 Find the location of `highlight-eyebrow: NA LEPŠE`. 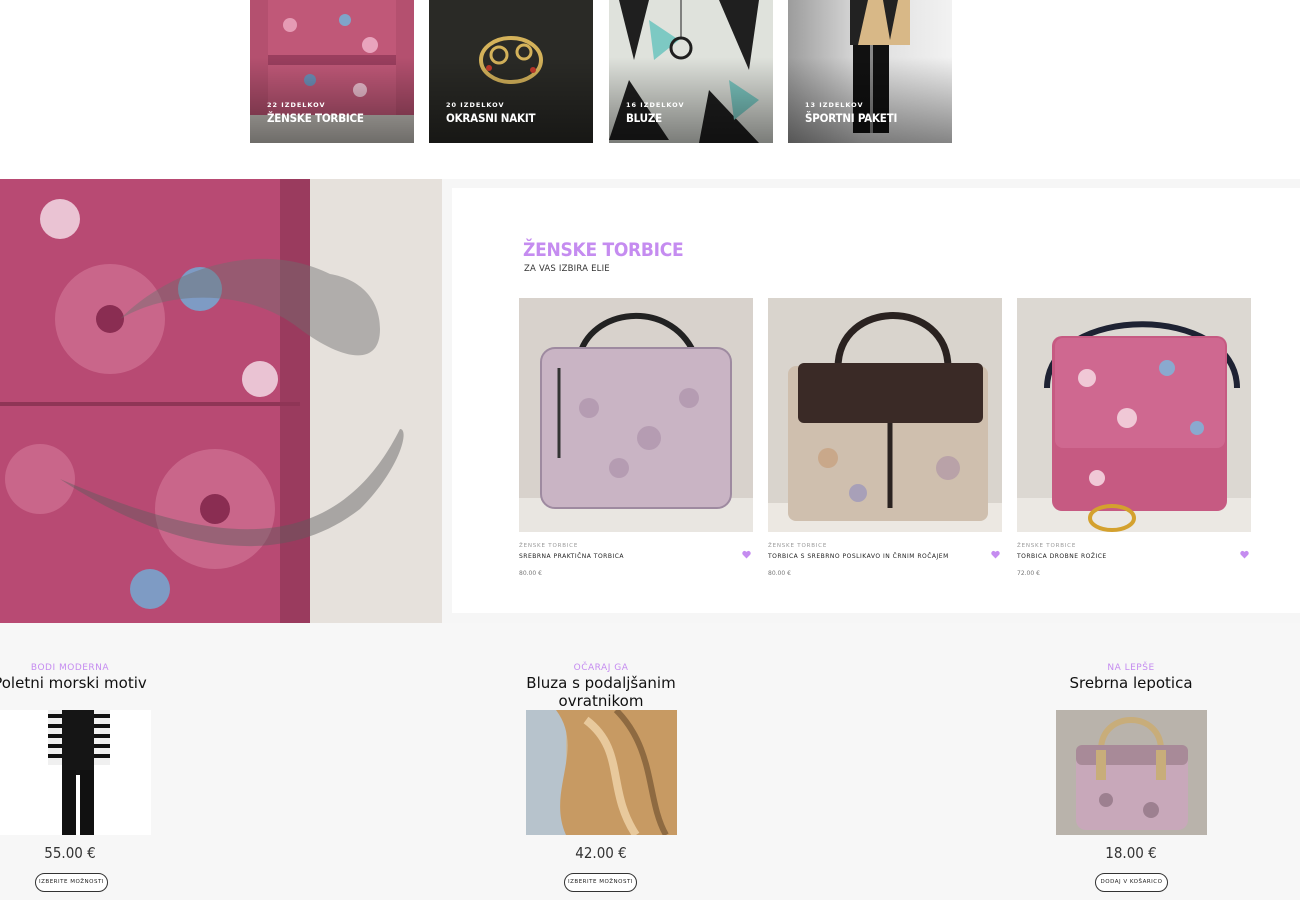

highlight-eyebrow: NA LEPŠE is located at coordinates (1131, 668).